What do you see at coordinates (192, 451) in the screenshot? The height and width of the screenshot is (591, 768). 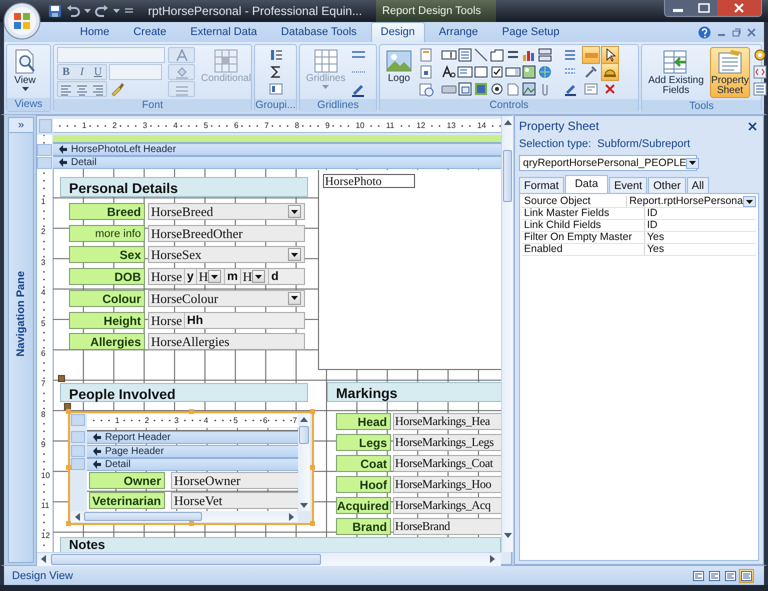 I see `section-bar: Page Header` at bounding box center [192, 451].